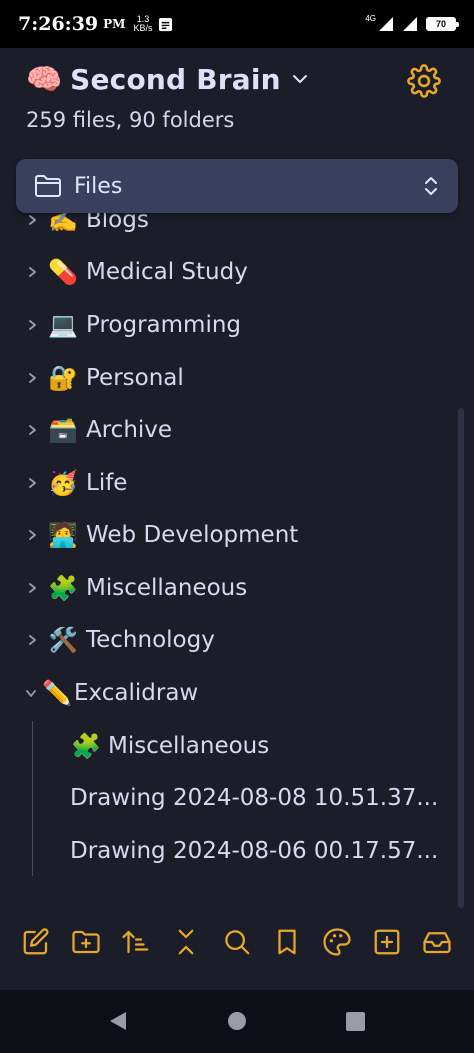  Describe the element at coordinates (237, 103) in the screenshot. I see `vault-header: 🧠 Second Brain 259 files, 90 folders` at that location.